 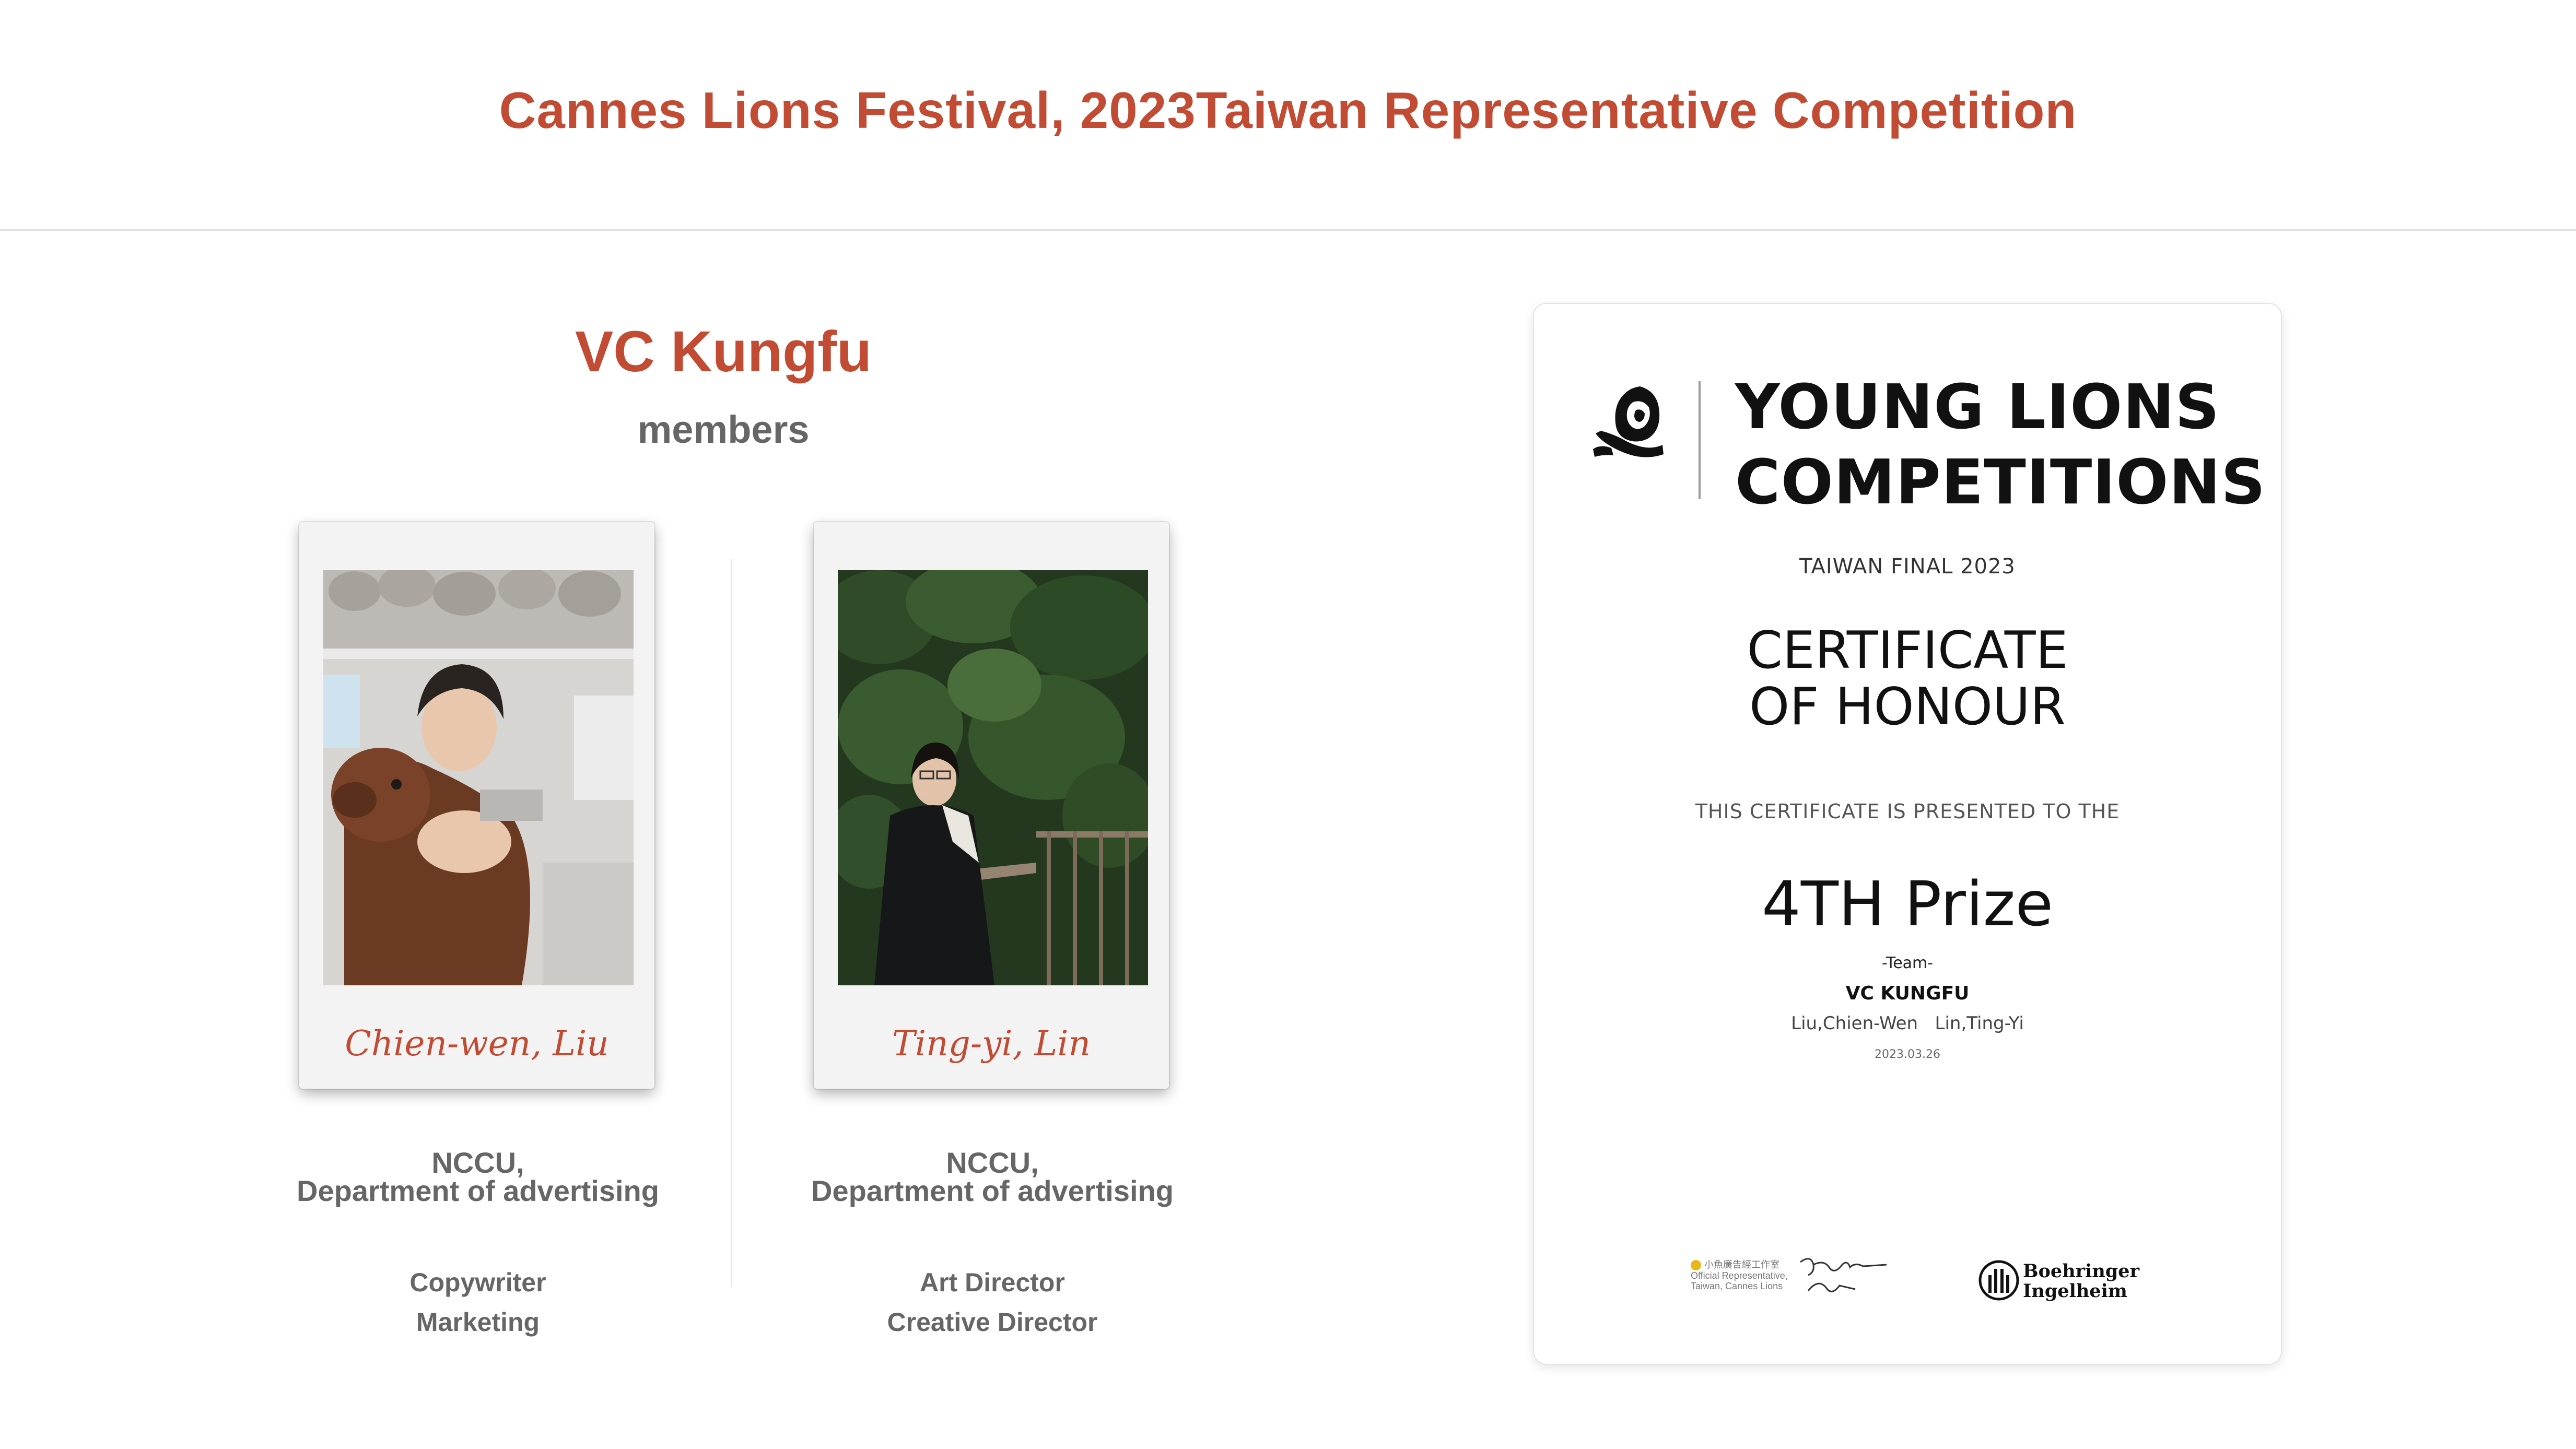 I want to click on member-photo-card: Ting-yi, Lin, so click(x=991, y=805).